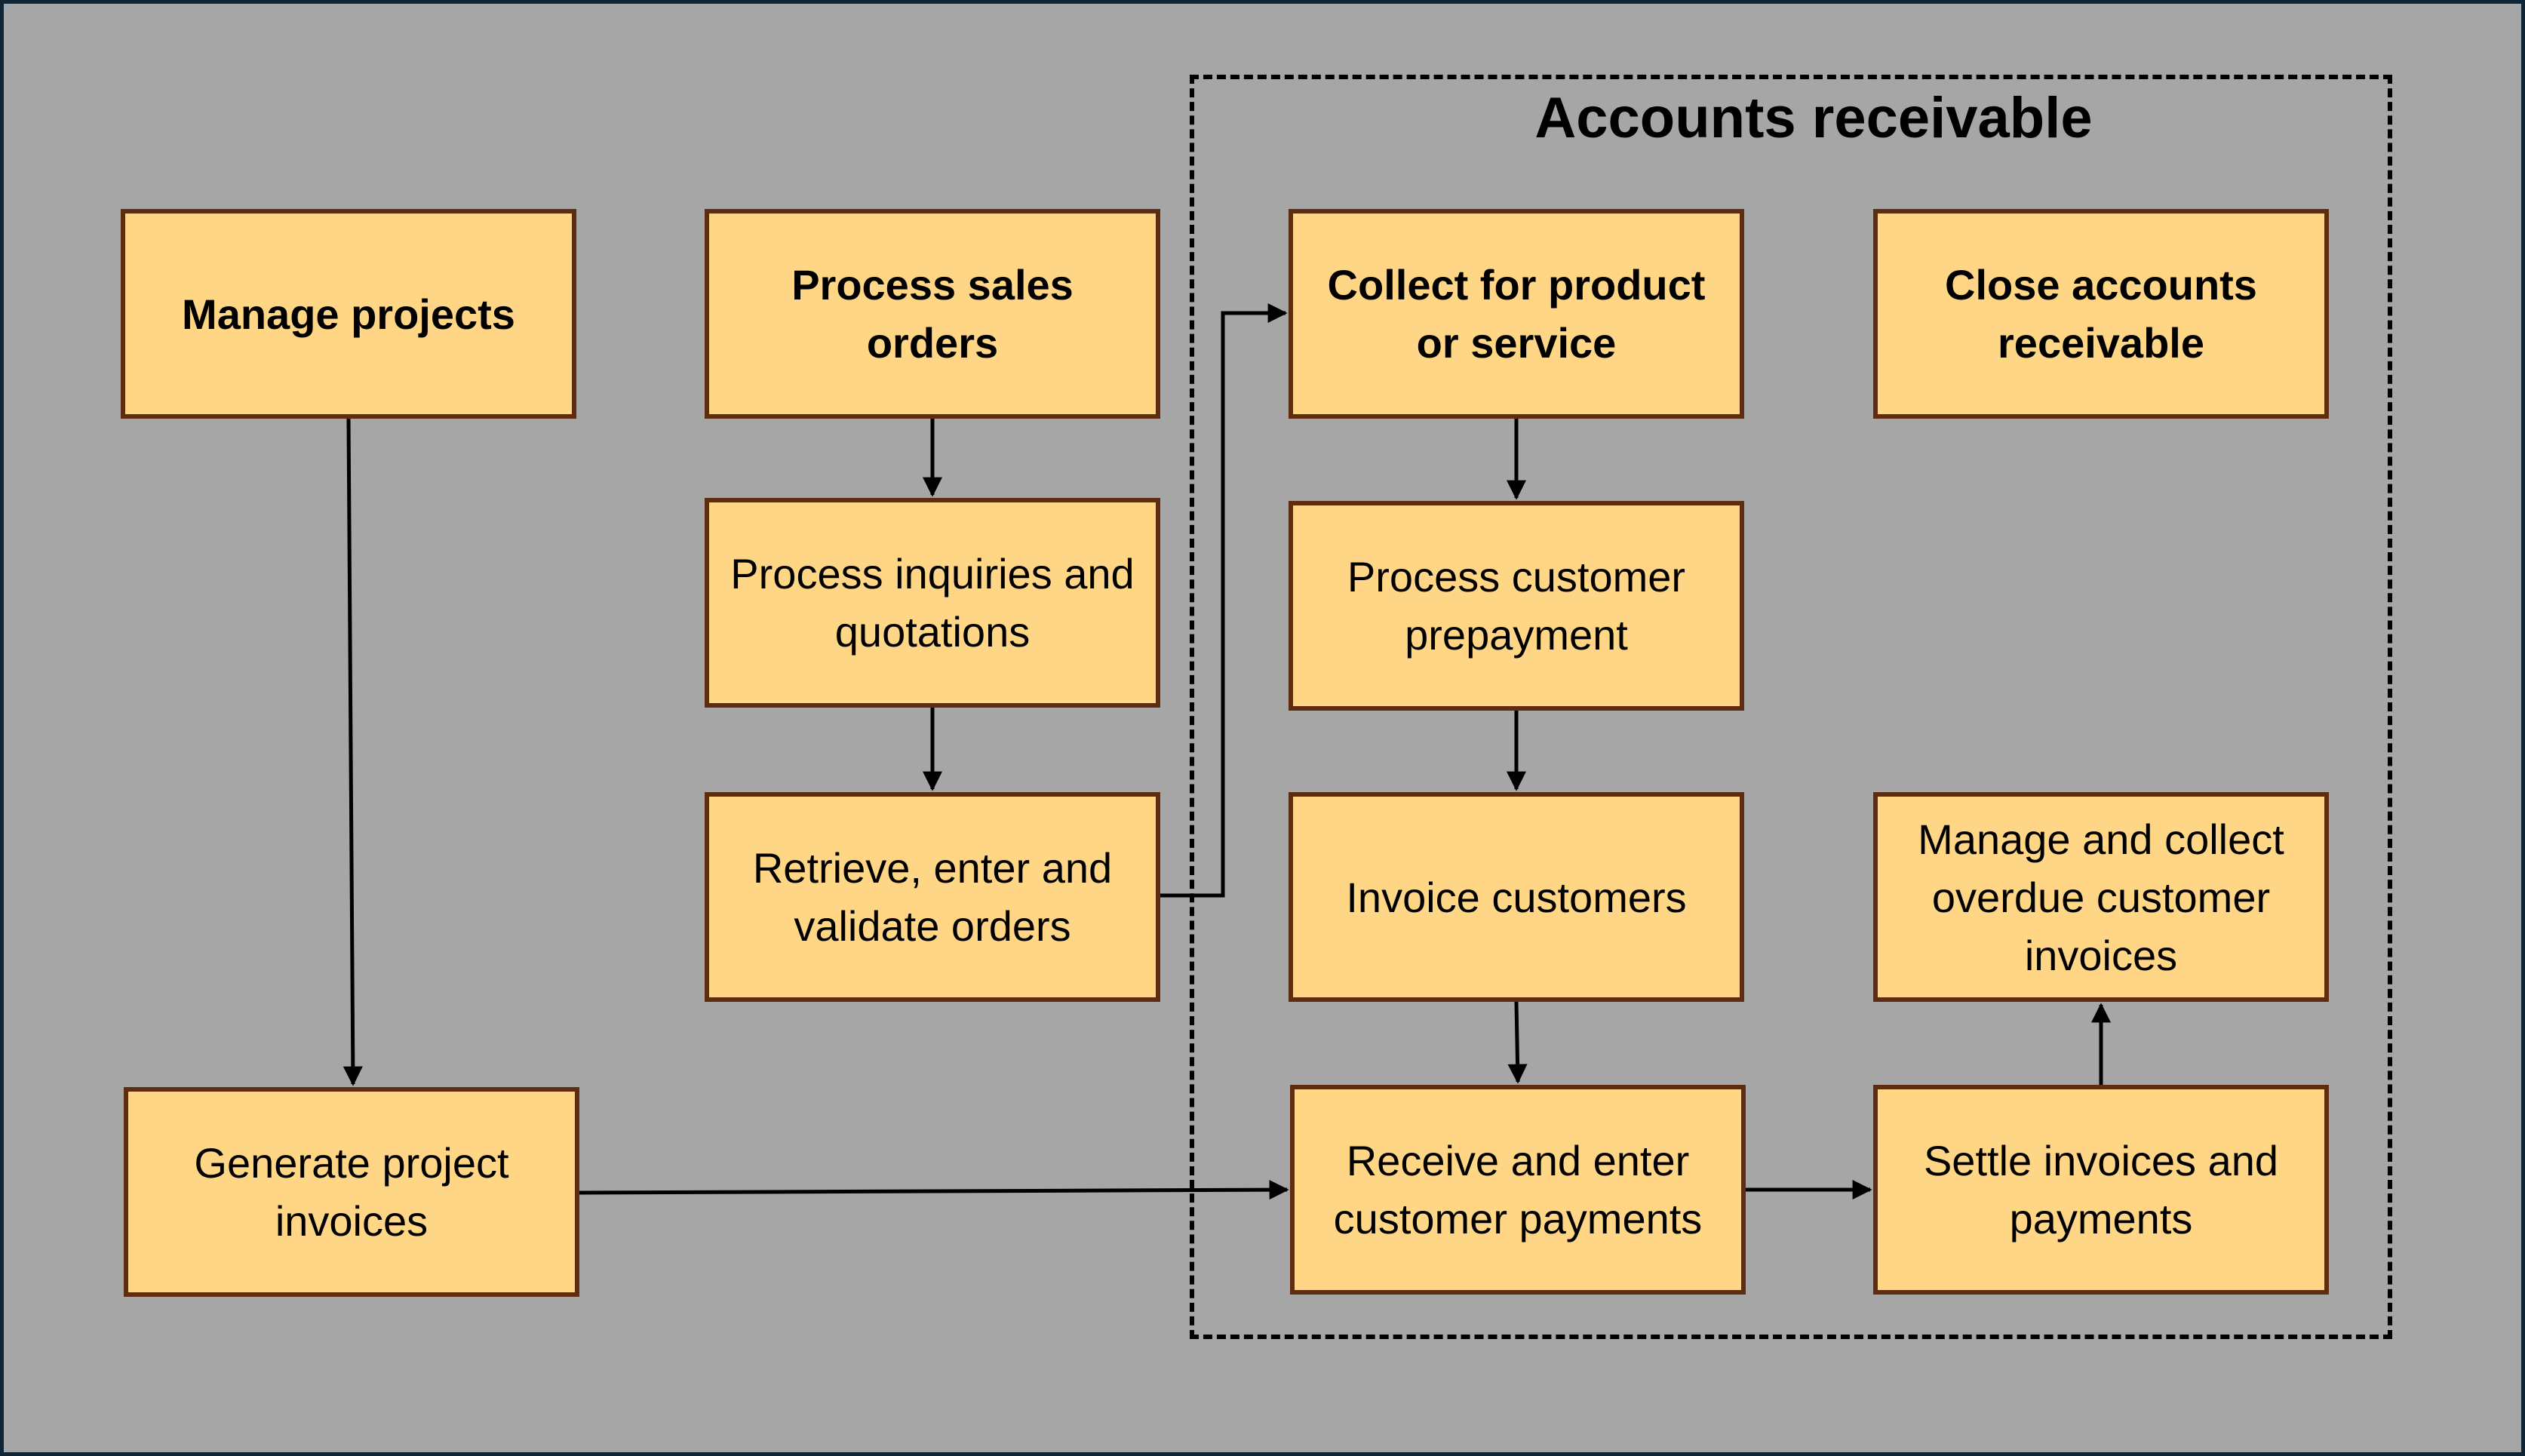 Image resolution: width=2525 pixels, height=1456 pixels. I want to click on node-label: Process sales orders, so click(932, 314).